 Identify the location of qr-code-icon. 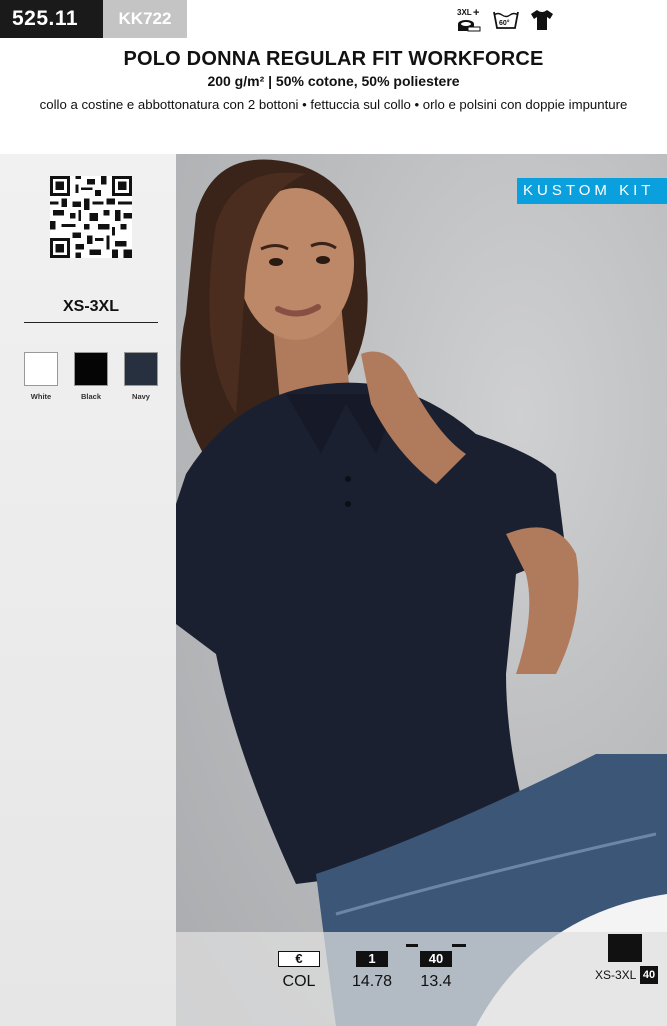
(91, 217).